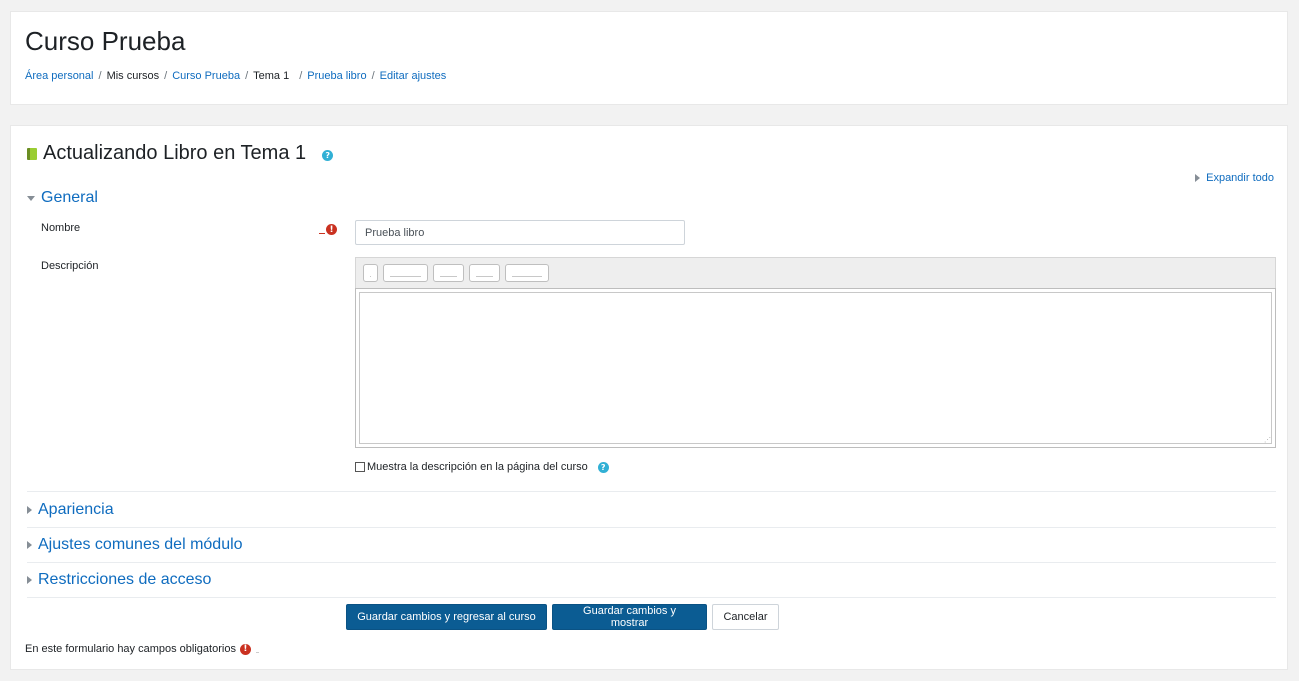 This screenshot has height=681, width=1299. Describe the element at coordinates (271, 76) in the screenshot. I see `breadcrumb-tema: Tema 1` at that location.